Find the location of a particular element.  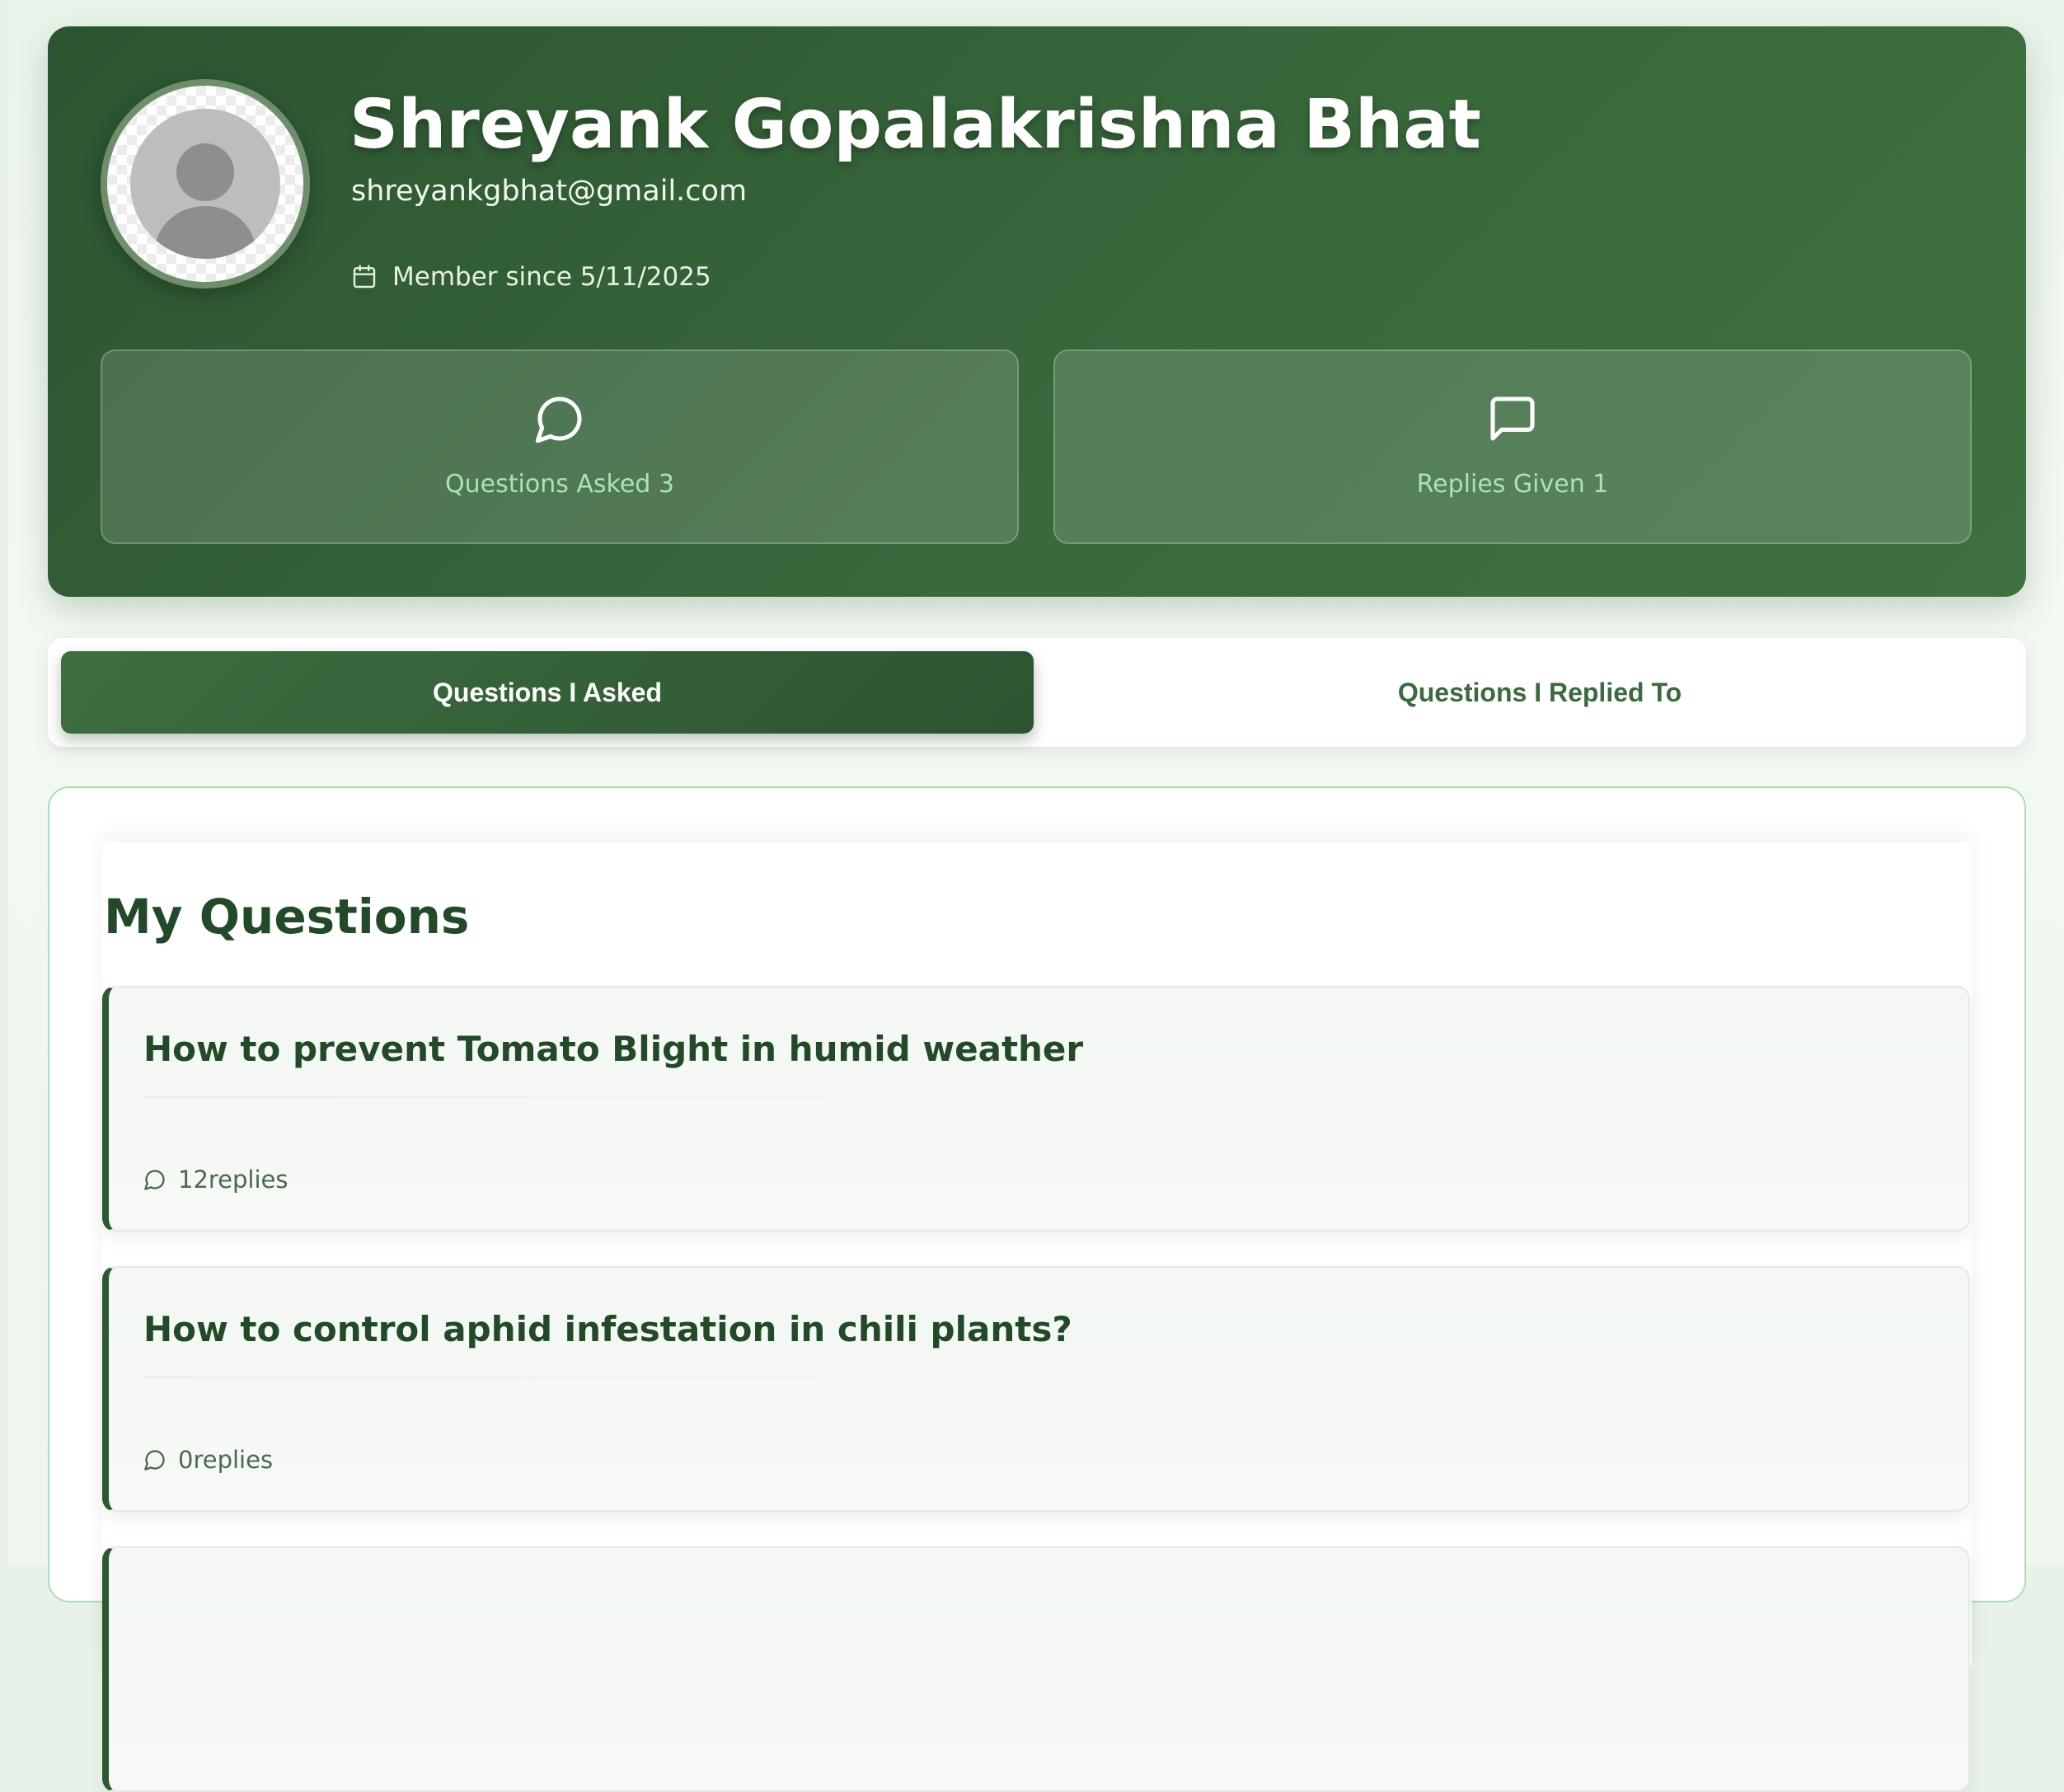

user-email: shreyankgbhat@gmail.com is located at coordinates (549, 191).